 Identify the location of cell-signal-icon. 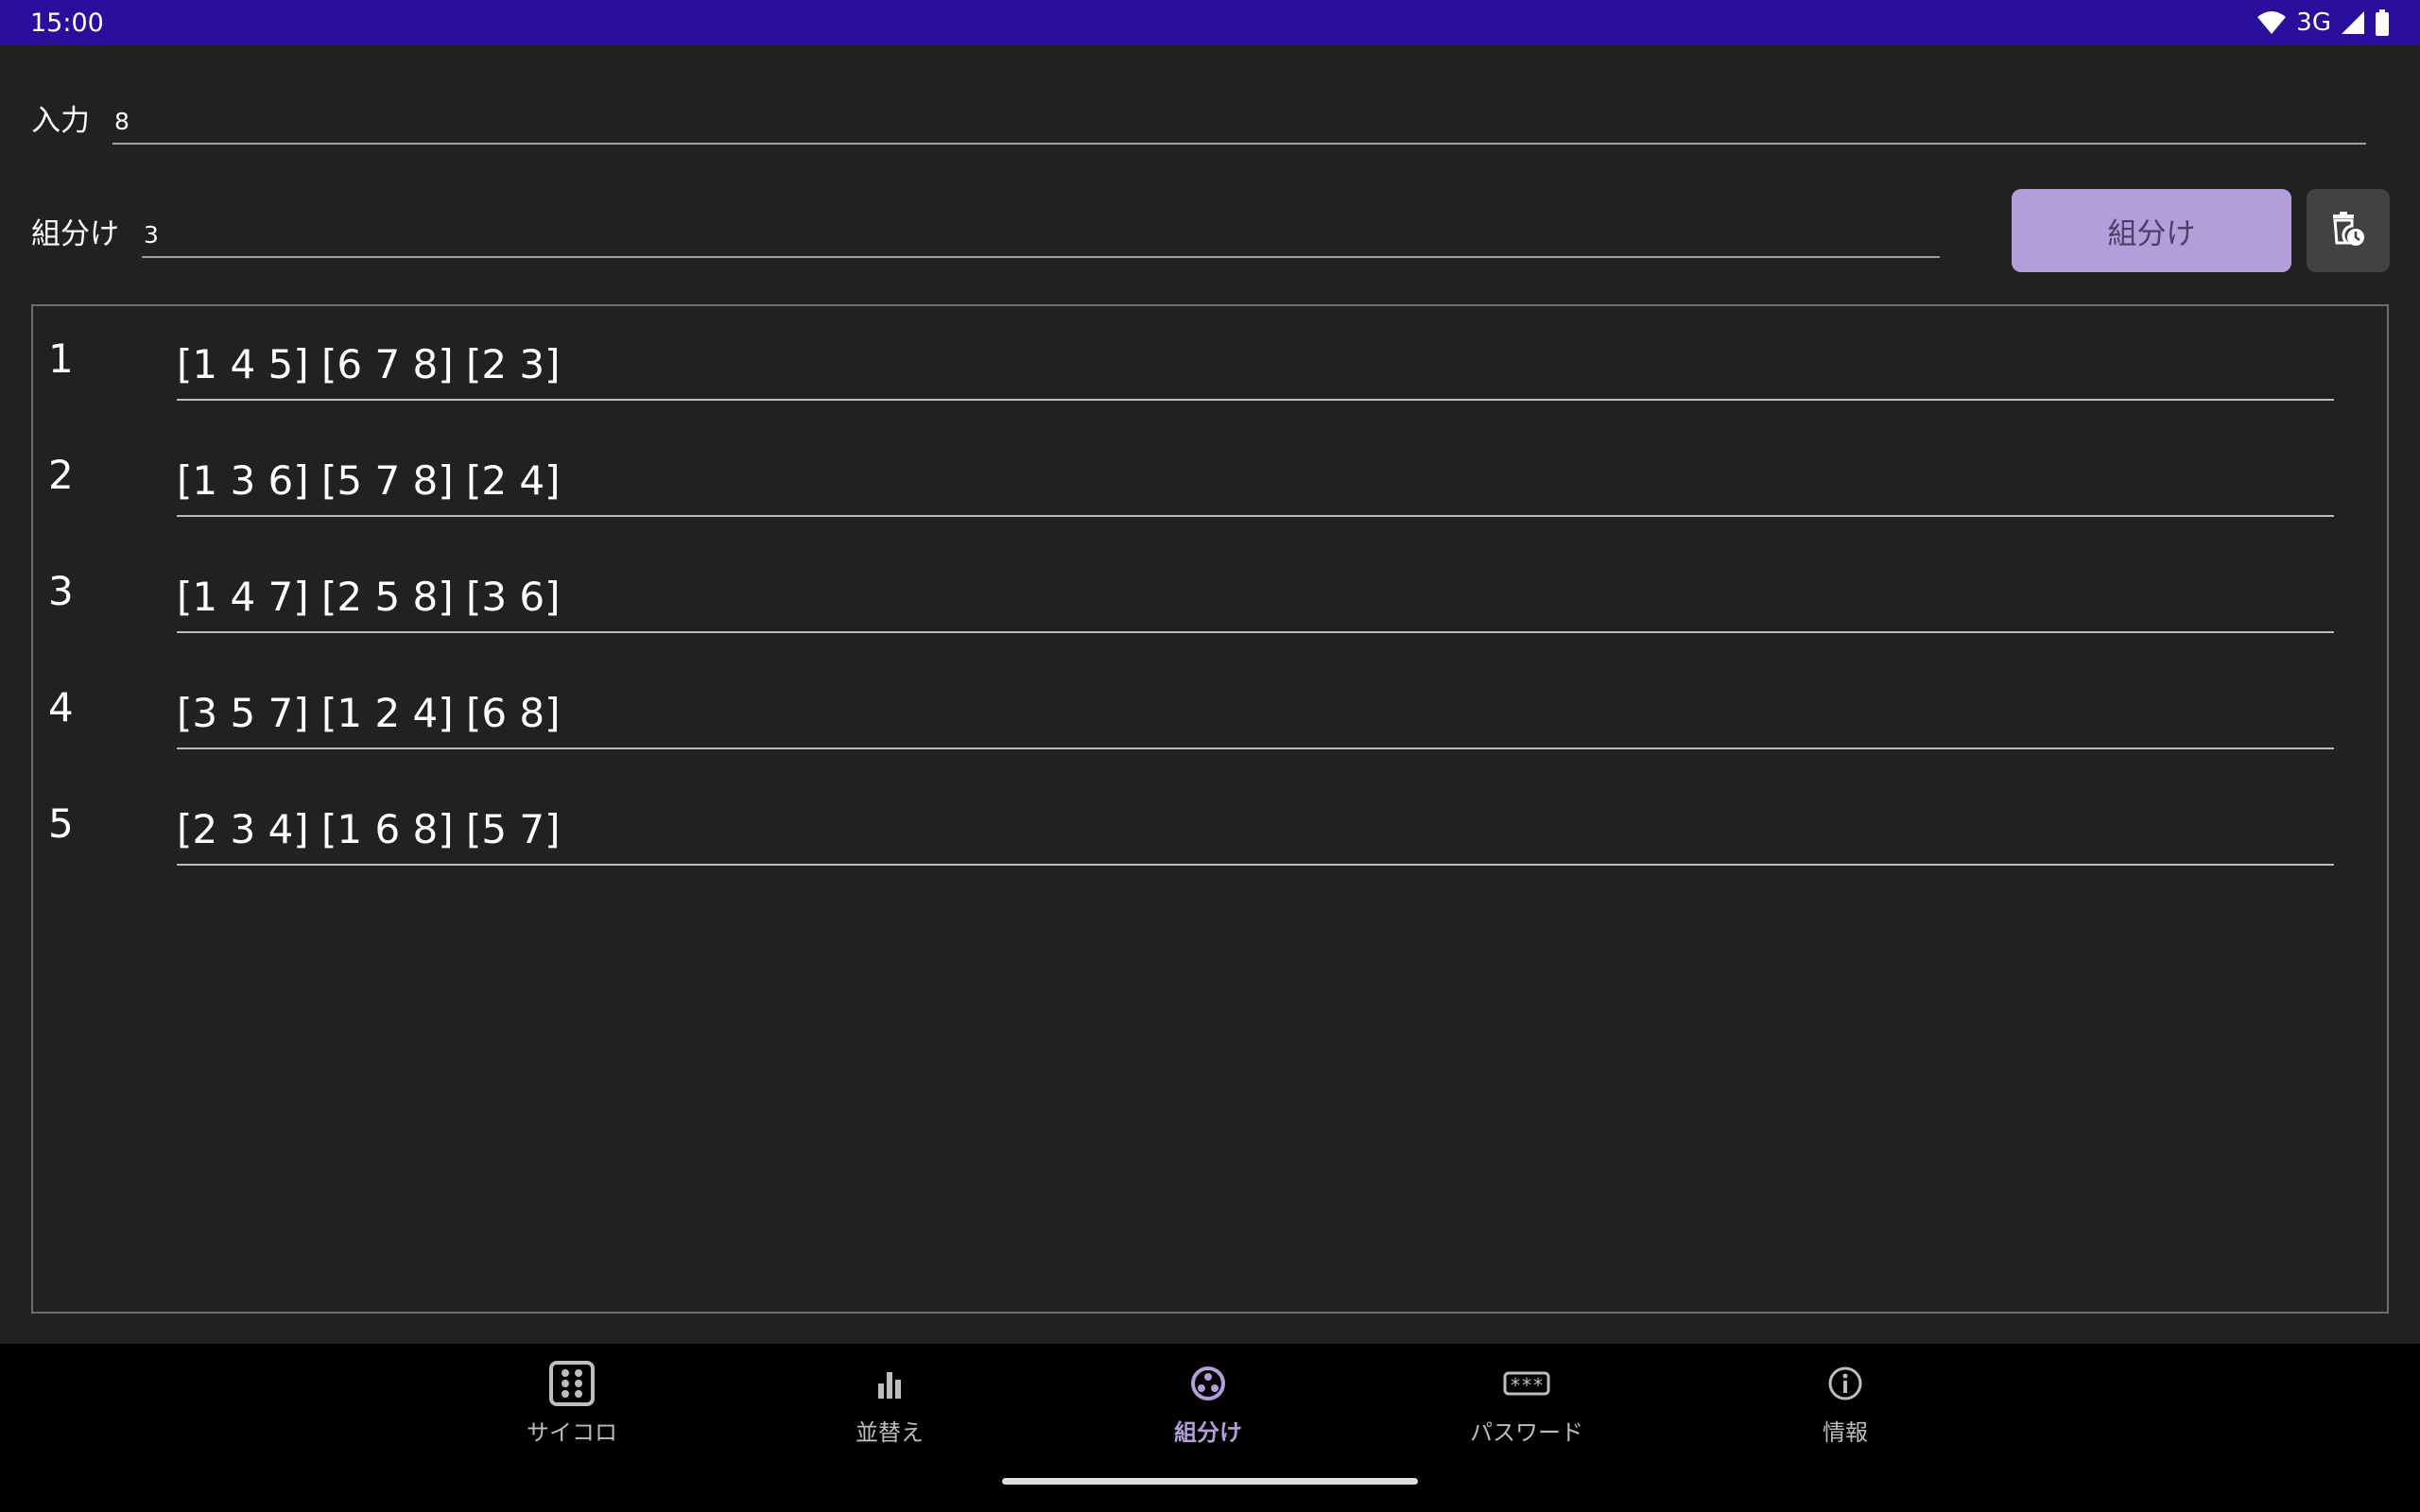
(2353, 22).